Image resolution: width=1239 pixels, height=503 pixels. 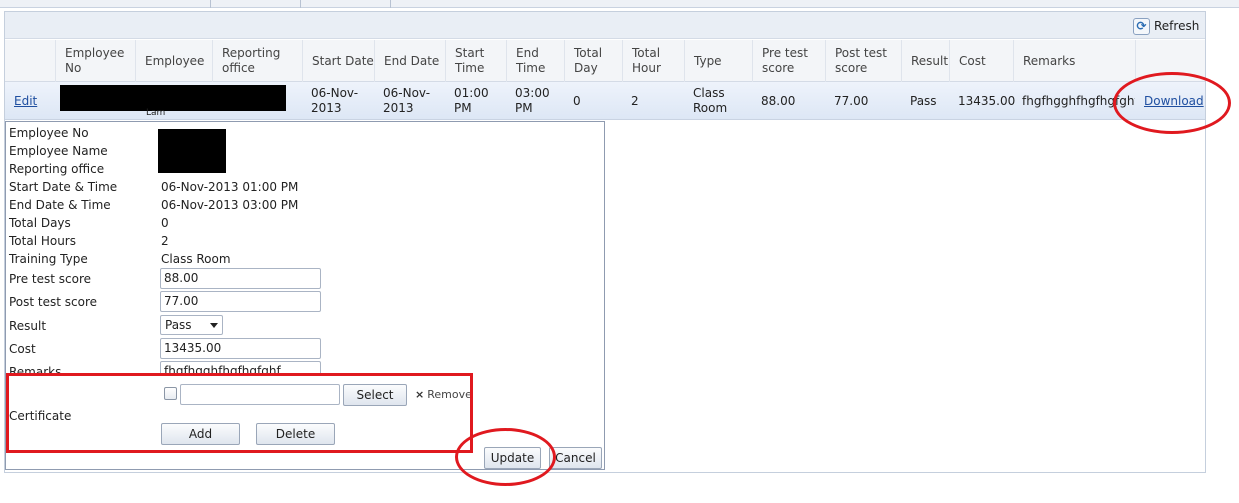 What do you see at coordinates (619, 4) in the screenshot?
I see `top-tab-strip` at bounding box center [619, 4].